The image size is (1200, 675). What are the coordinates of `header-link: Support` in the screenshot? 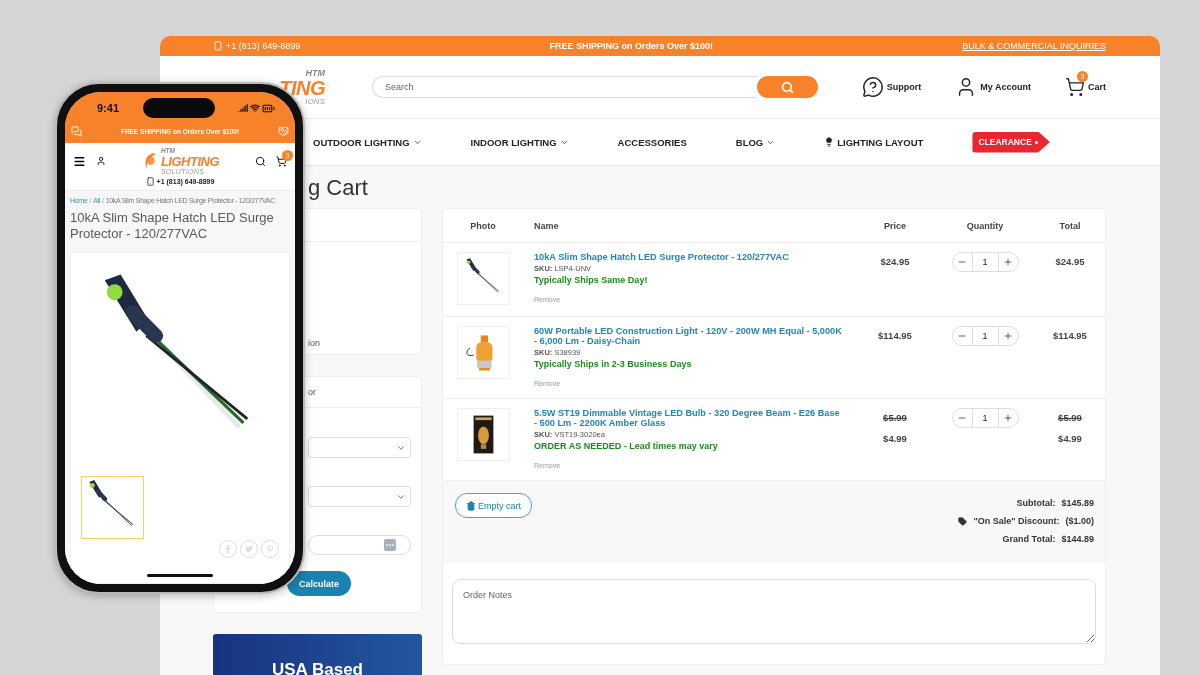 It's located at (891, 87).